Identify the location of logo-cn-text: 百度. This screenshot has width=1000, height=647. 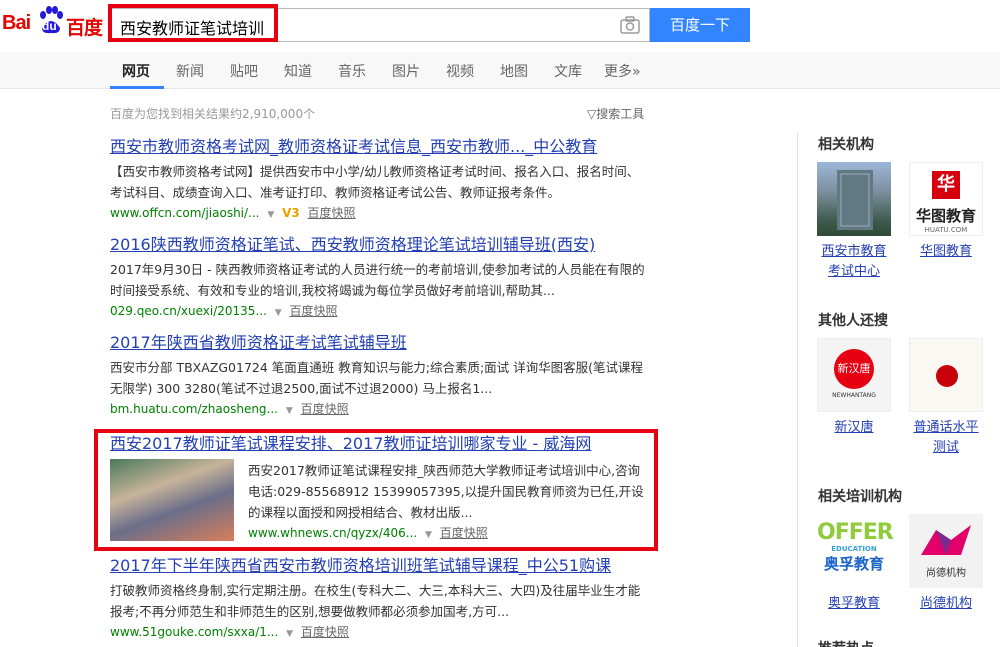
(84, 28).